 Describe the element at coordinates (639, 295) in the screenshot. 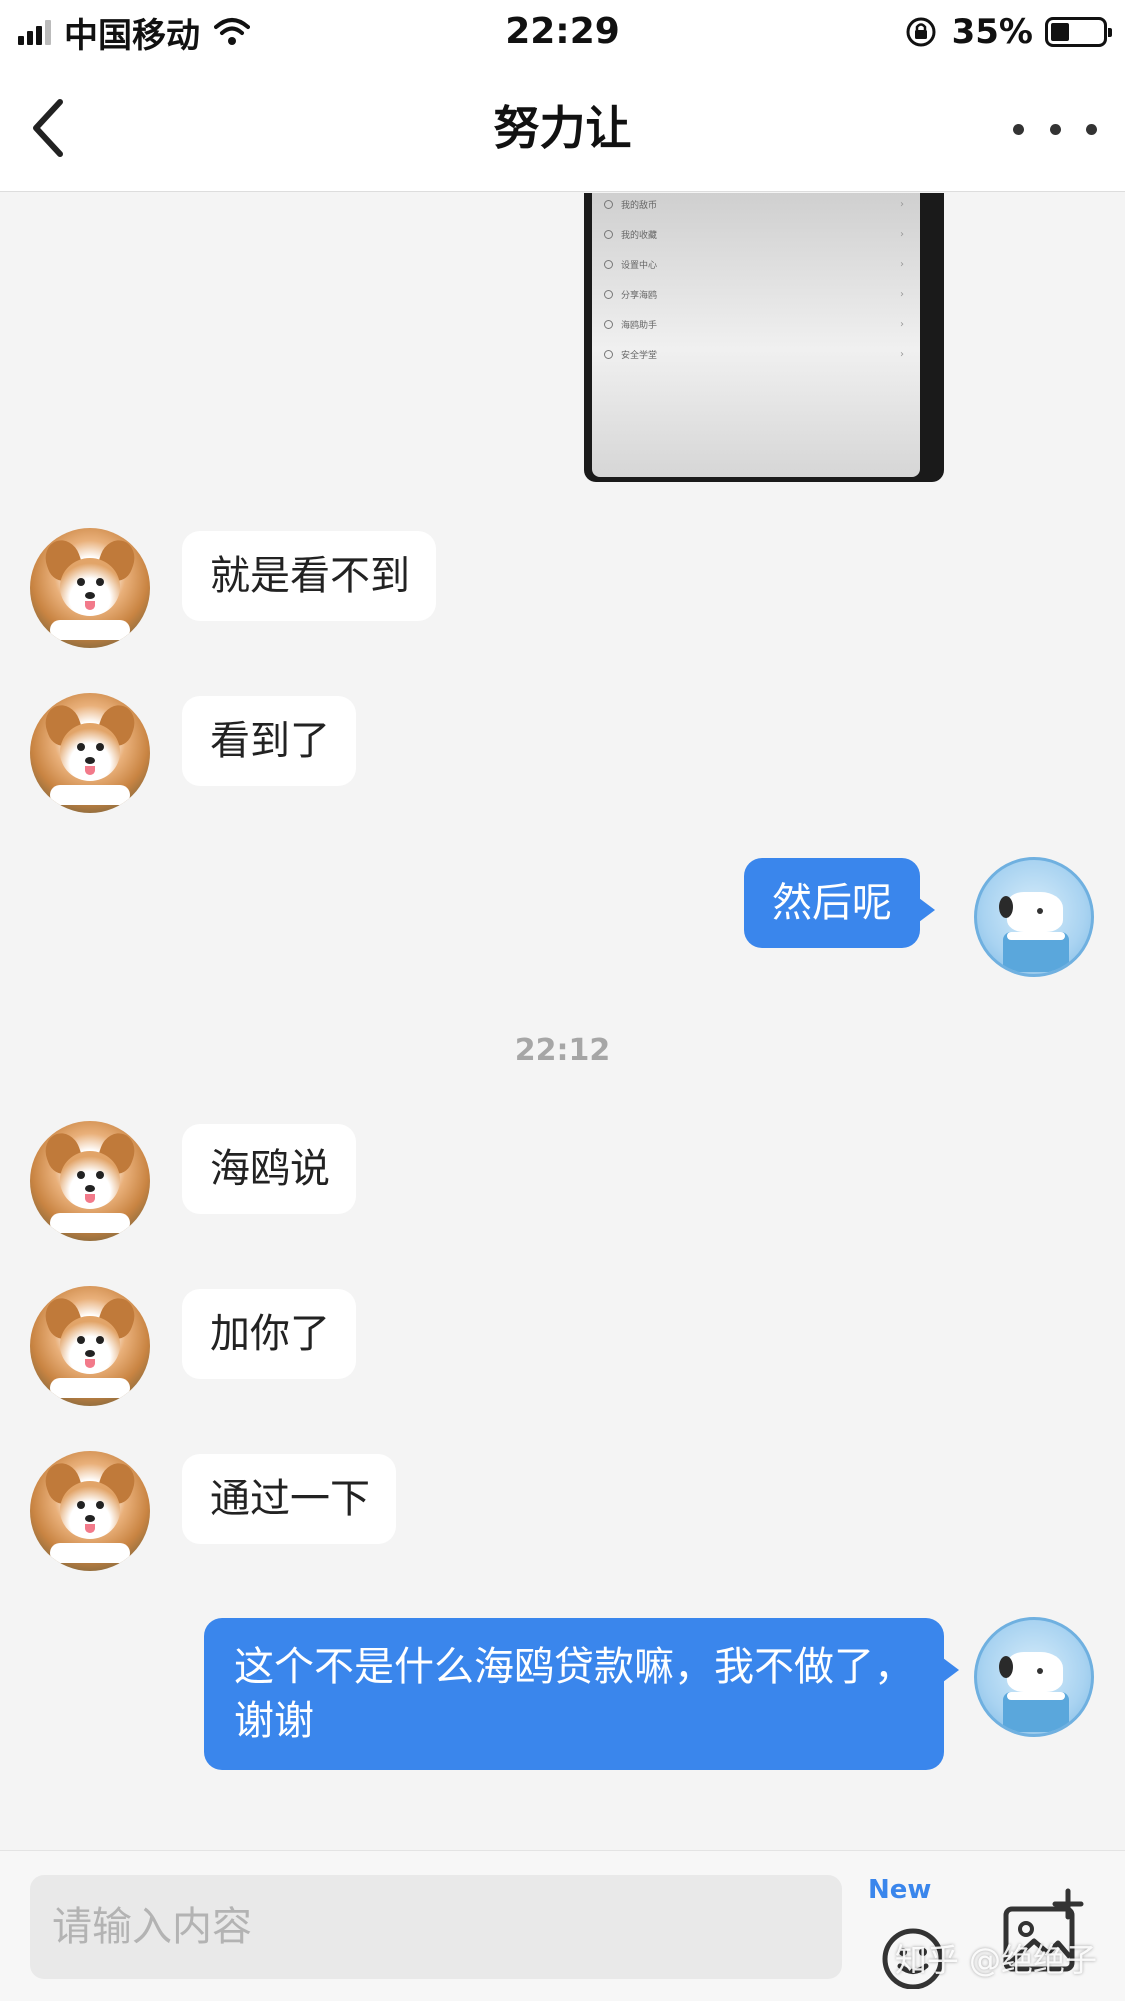

I see `menu-row-label: 分享海鸥` at that location.